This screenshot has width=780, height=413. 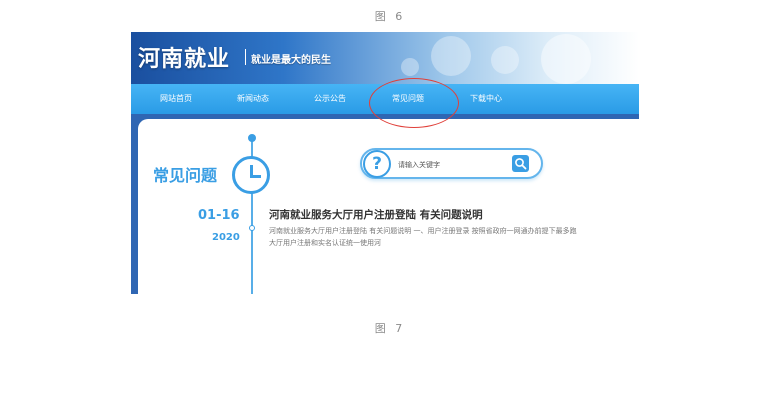 What do you see at coordinates (385, 58) in the screenshot?
I see `site-banner: 河南就业 就业是最大的民生` at bounding box center [385, 58].